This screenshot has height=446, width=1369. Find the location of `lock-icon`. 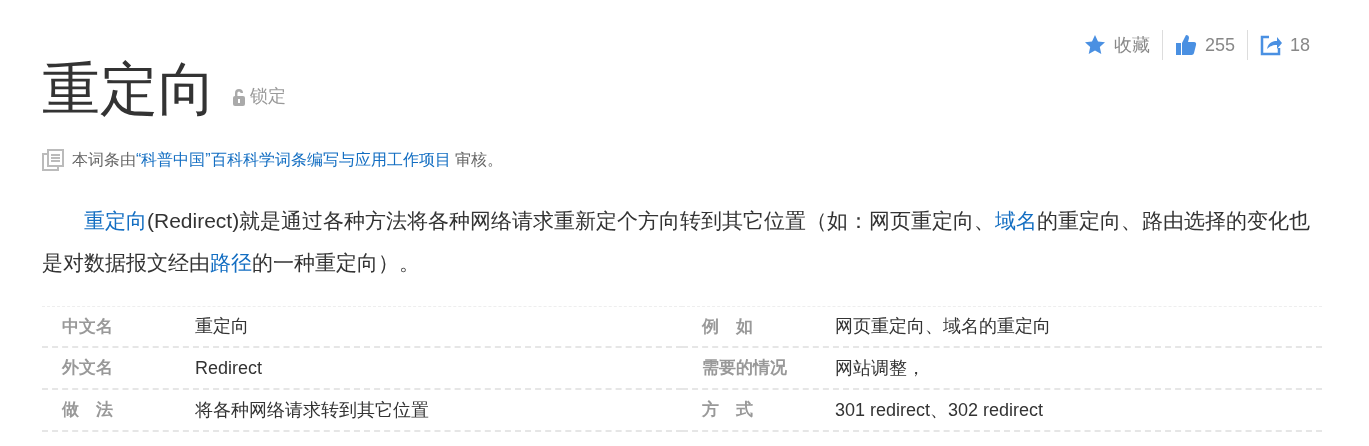

lock-icon is located at coordinates (239, 96).